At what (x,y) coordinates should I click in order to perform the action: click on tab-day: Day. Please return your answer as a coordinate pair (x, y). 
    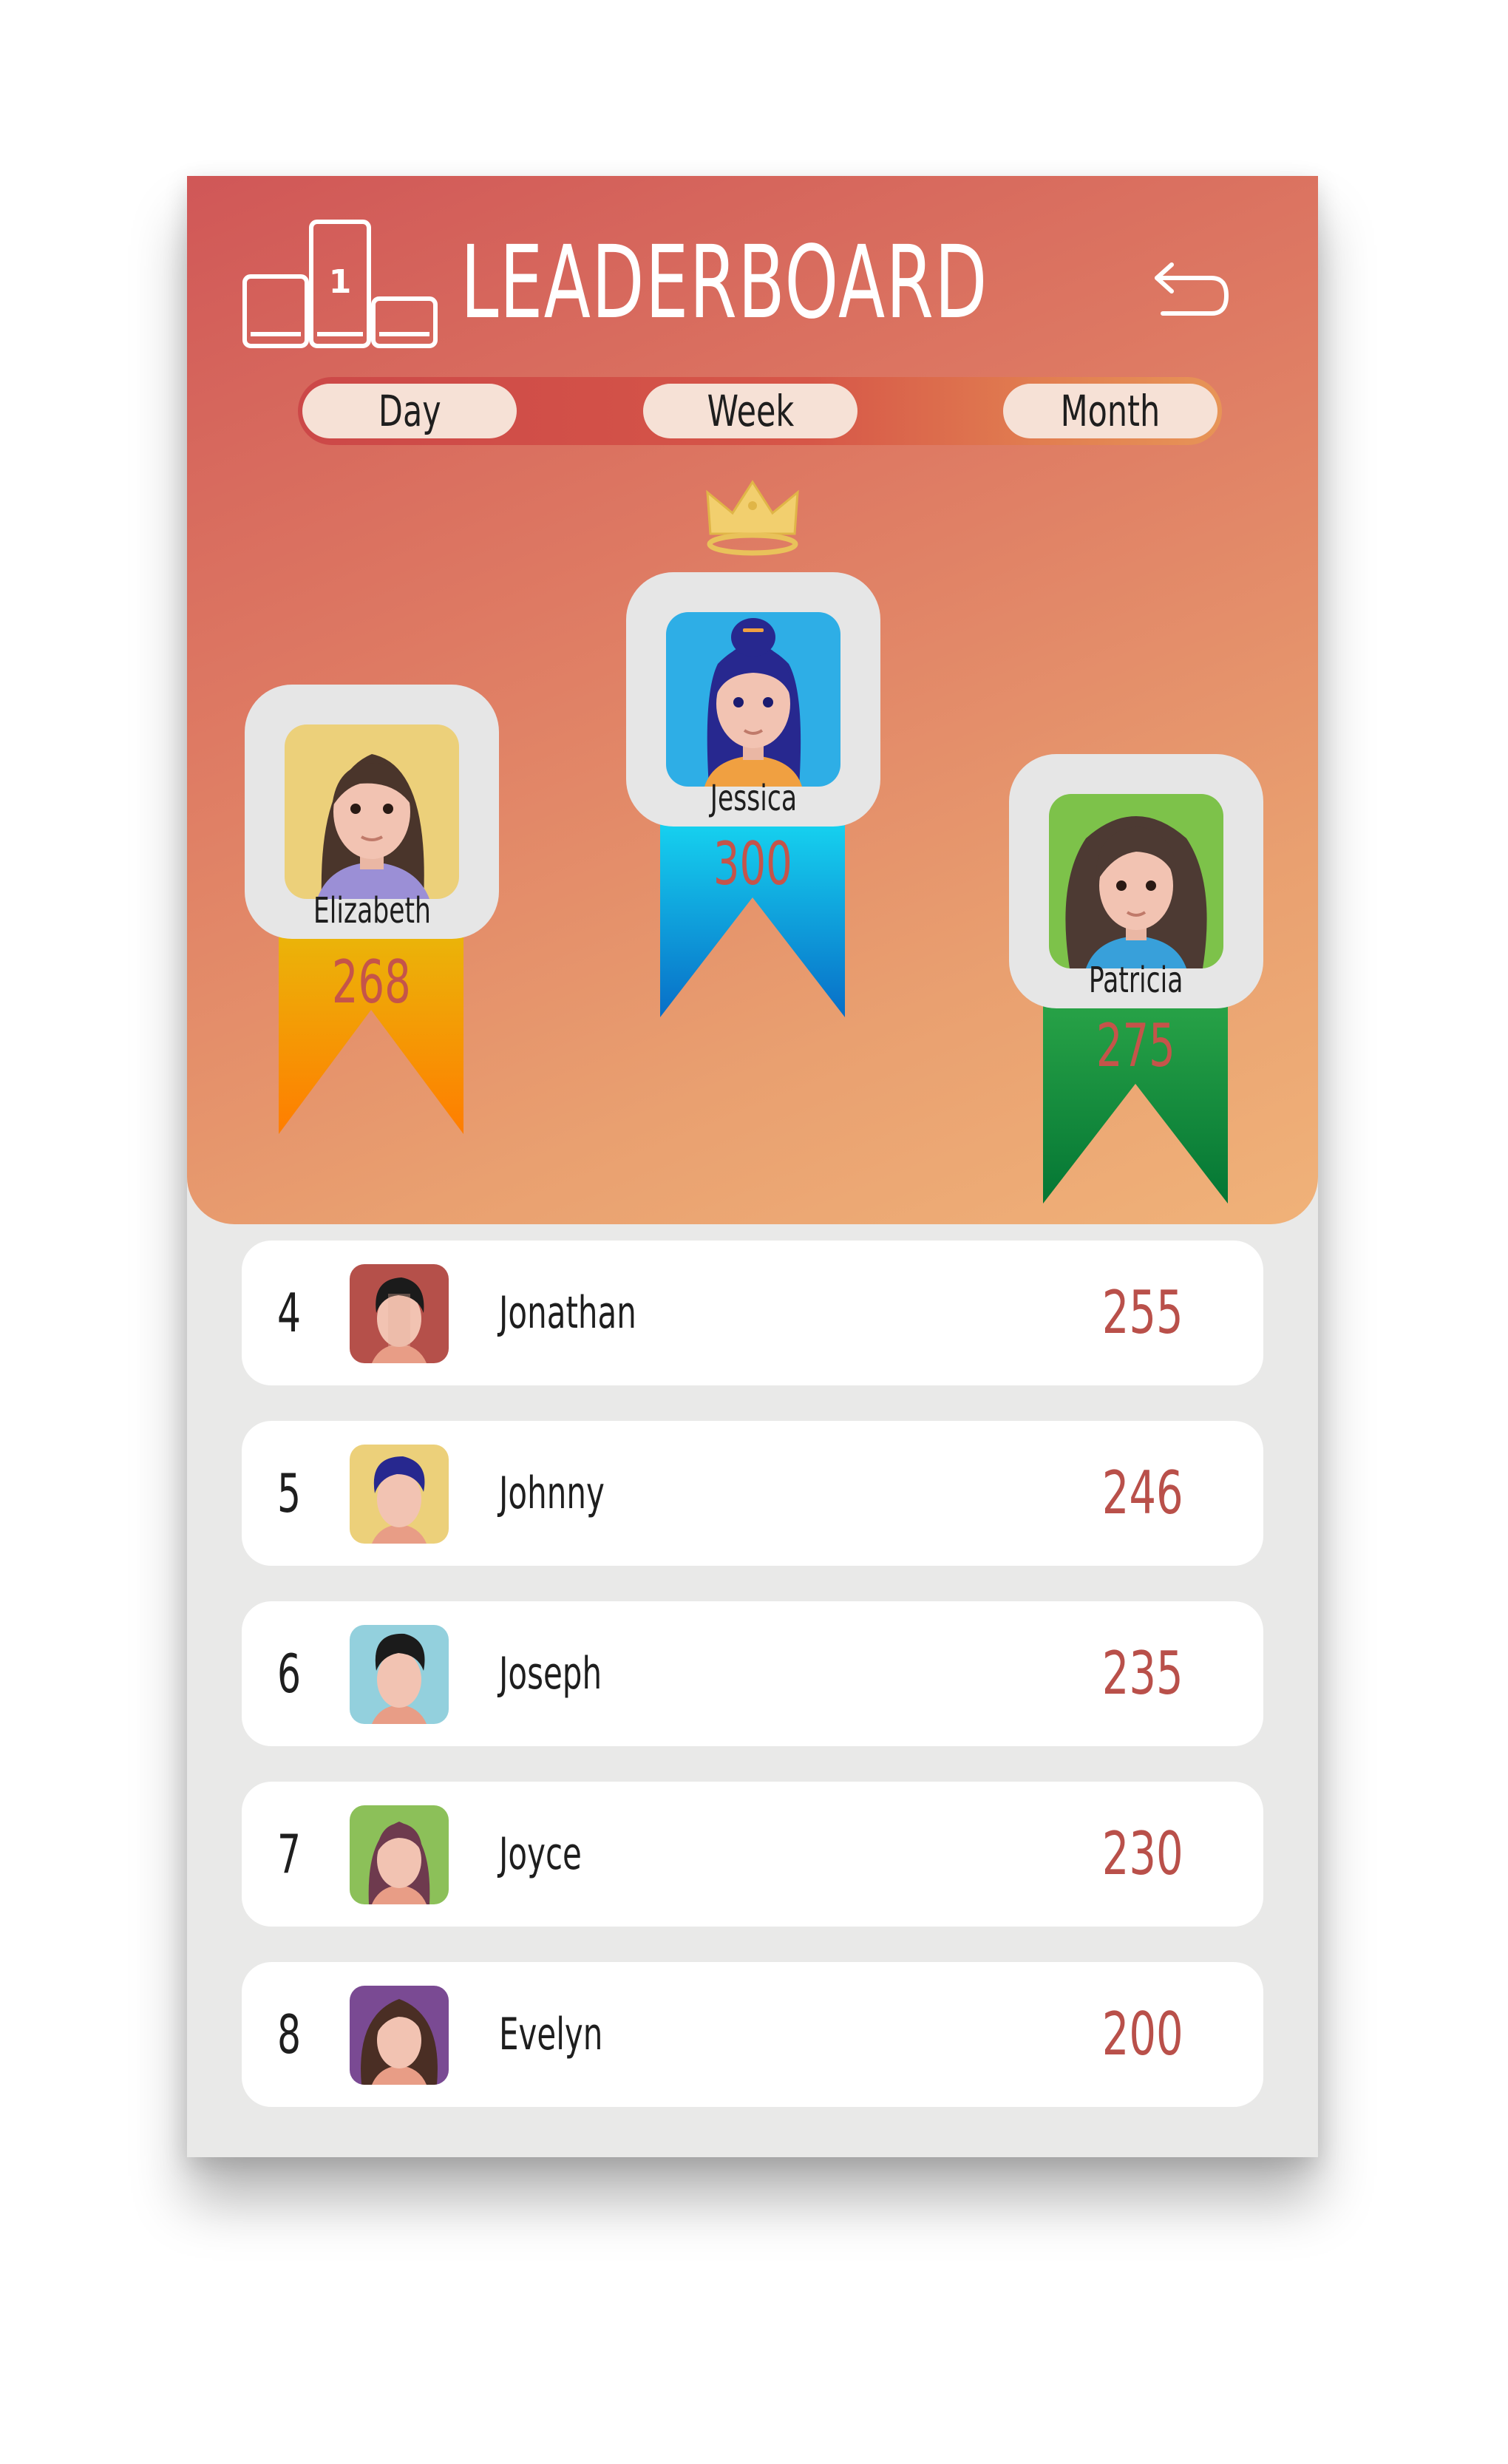
    Looking at the image, I should click on (409, 411).